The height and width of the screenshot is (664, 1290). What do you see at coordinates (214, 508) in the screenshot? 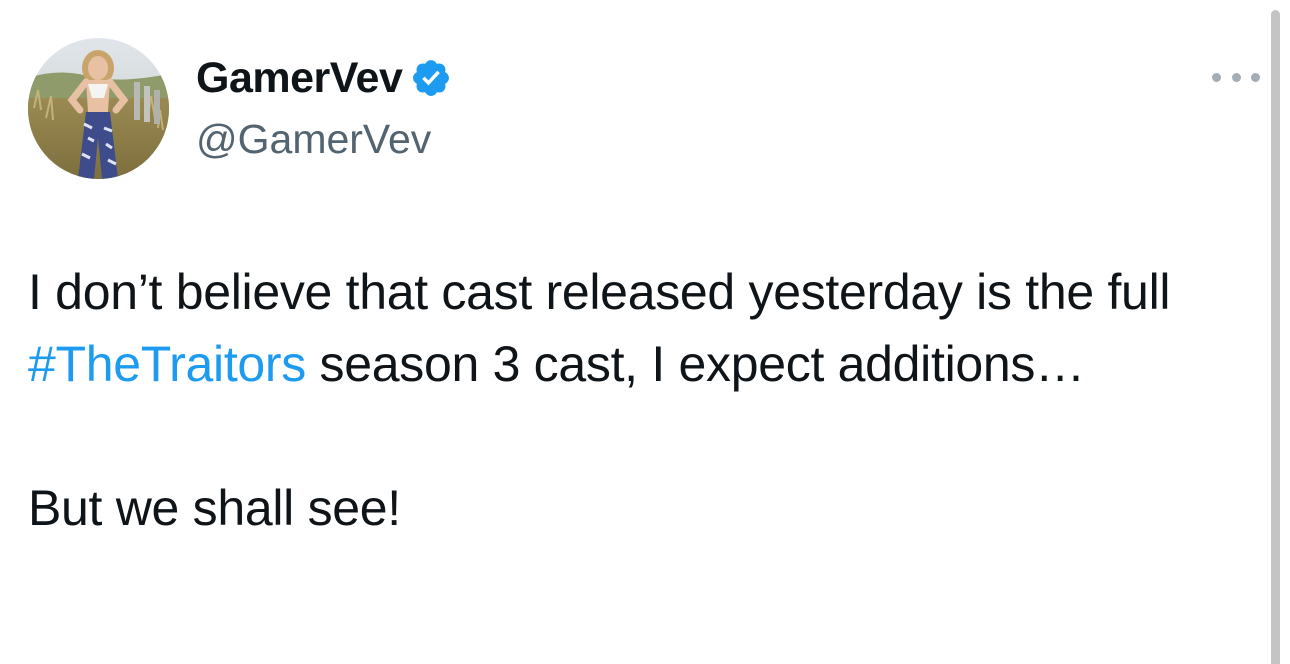
I see `tweet-paragraph: But we shall see!` at bounding box center [214, 508].